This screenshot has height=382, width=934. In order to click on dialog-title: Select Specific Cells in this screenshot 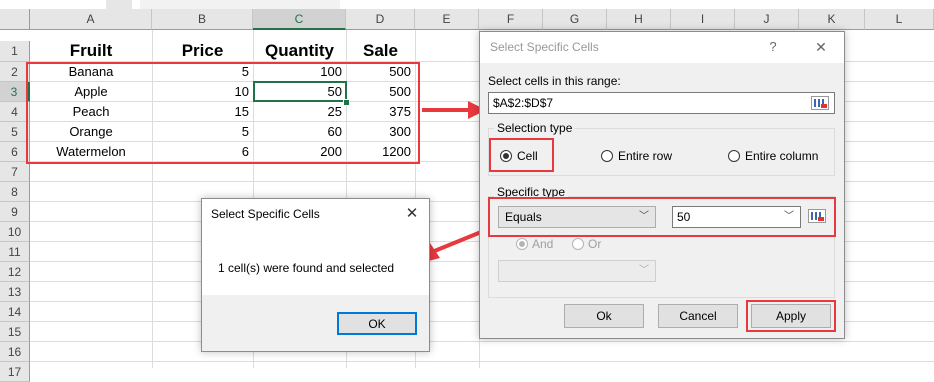, I will do `click(544, 47)`.